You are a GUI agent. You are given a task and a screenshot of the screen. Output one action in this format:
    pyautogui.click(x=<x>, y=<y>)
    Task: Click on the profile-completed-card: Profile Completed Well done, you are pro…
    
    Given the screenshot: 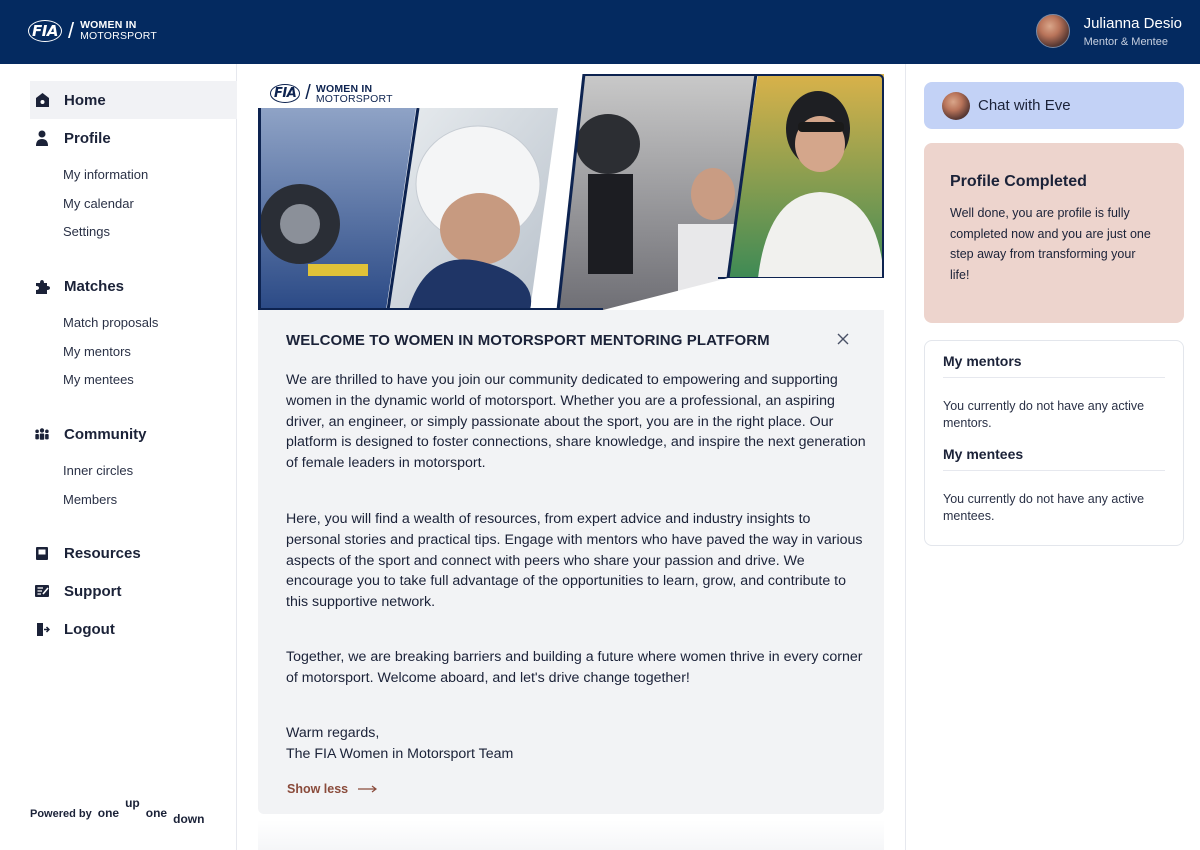 What is the action you would take?
    pyautogui.click(x=1054, y=233)
    